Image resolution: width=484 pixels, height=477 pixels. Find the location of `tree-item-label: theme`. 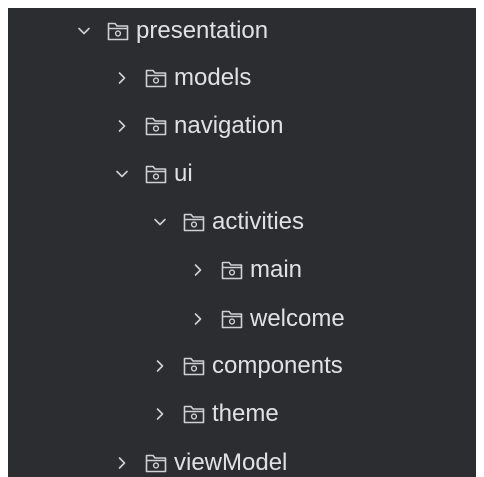

tree-item-label: theme is located at coordinates (245, 413).